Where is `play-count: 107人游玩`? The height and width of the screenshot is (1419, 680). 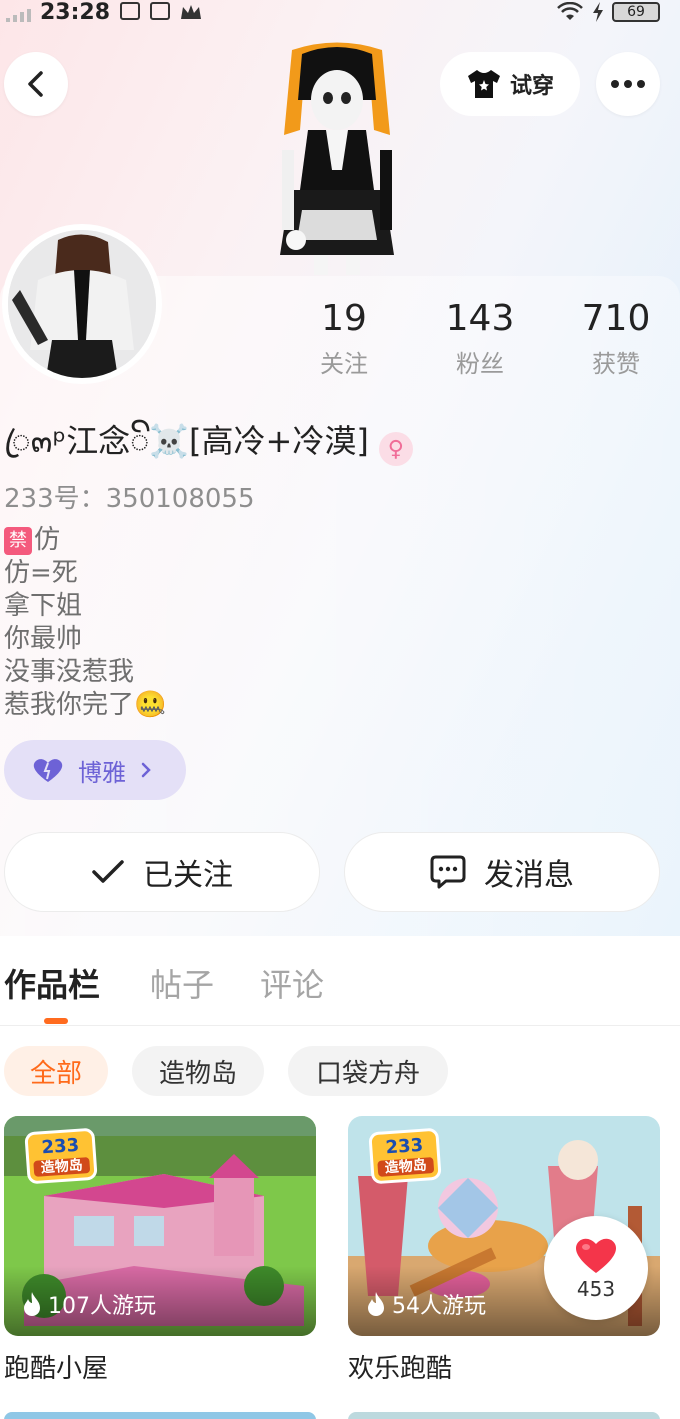 play-count: 107人游玩 is located at coordinates (89, 1304).